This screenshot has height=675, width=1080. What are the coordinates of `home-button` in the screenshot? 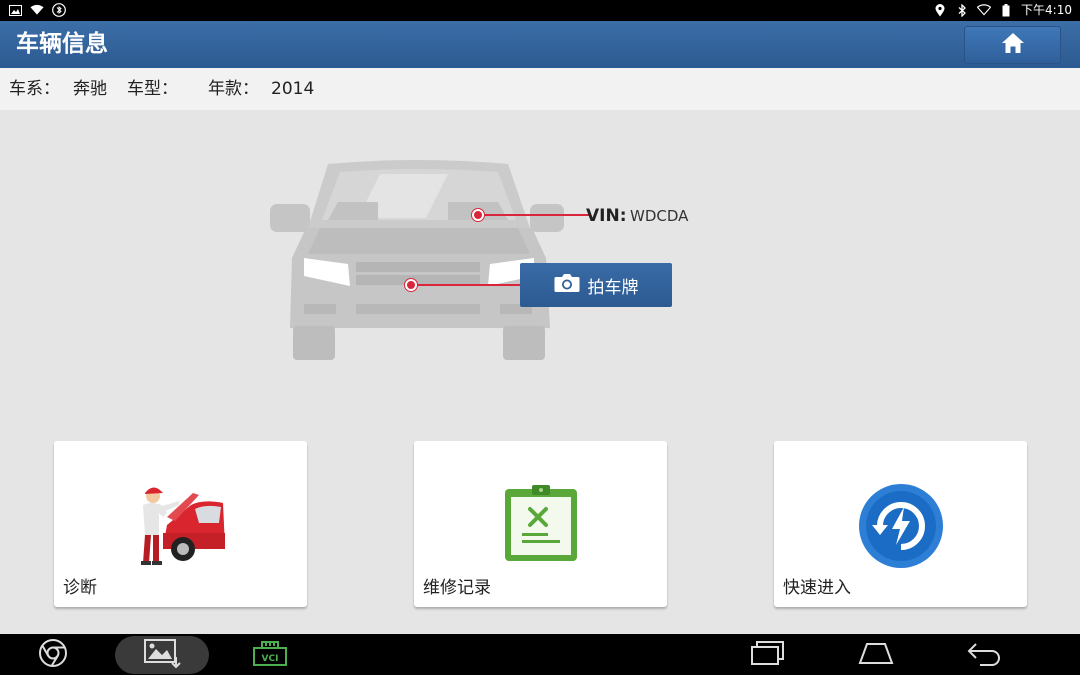 It's located at (1012, 45).